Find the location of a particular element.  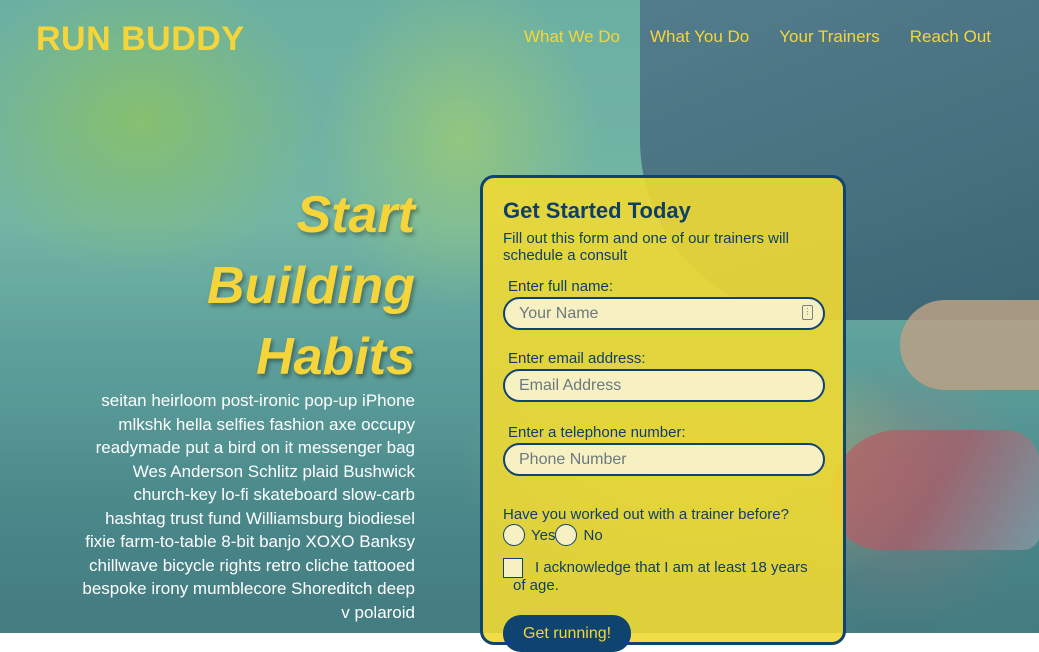

submit-button: Get running! is located at coordinates (567, 633).